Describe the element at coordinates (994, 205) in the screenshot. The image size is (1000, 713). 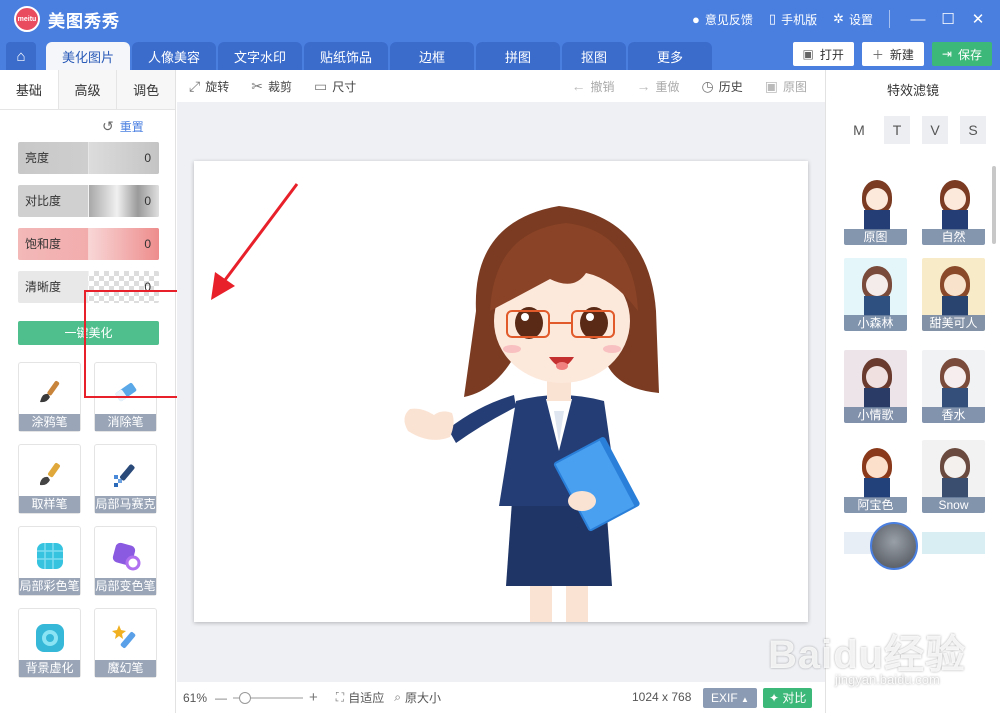
I see `scrollbar` at that location.